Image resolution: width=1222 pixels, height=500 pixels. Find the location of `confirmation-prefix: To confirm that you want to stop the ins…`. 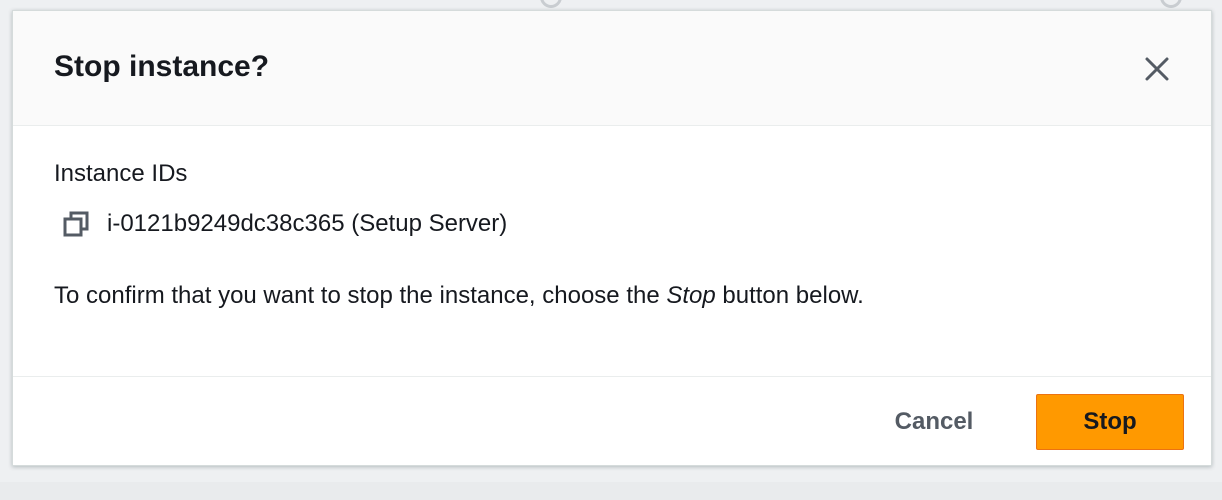

confirmation-prefix: To confirm that you want to stop the ins… is located at coordinates (360, 295).